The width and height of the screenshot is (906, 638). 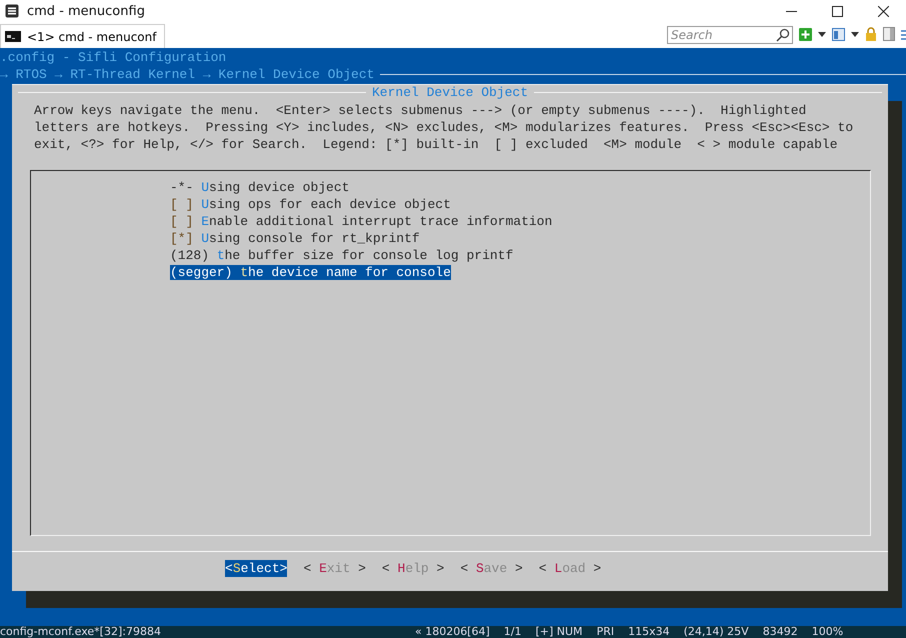 I want to click on panel-icon, so click(x=889, y=34).